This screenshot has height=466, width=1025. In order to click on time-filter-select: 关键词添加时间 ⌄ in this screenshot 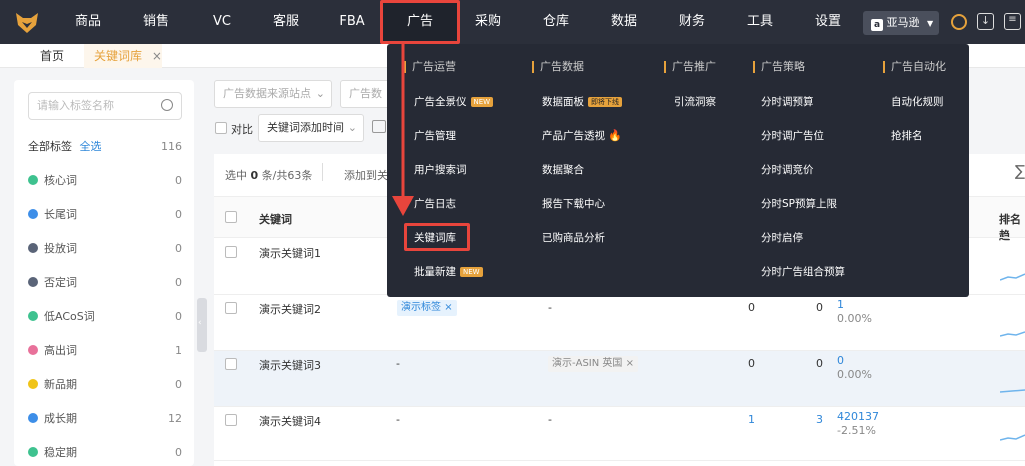, I will do `click(311, 128)`.